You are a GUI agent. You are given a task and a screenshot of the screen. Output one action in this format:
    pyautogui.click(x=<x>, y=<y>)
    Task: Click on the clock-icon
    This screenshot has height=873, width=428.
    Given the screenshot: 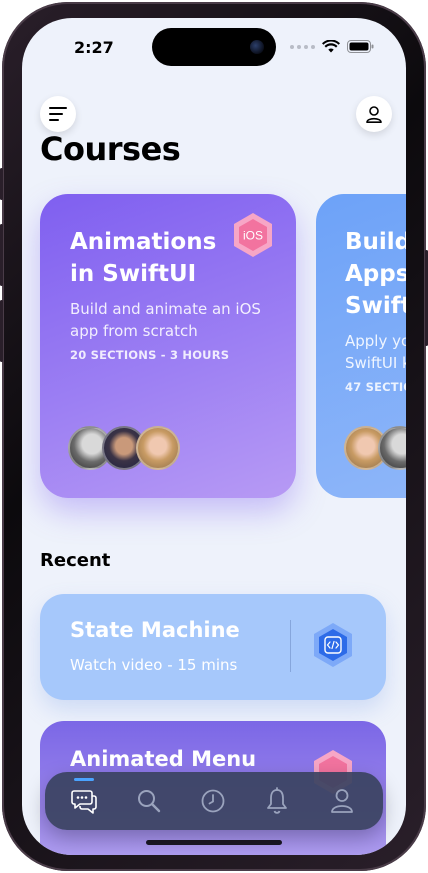 What is the action you would take?
    pyautogui.click(x=213, y=801)
    